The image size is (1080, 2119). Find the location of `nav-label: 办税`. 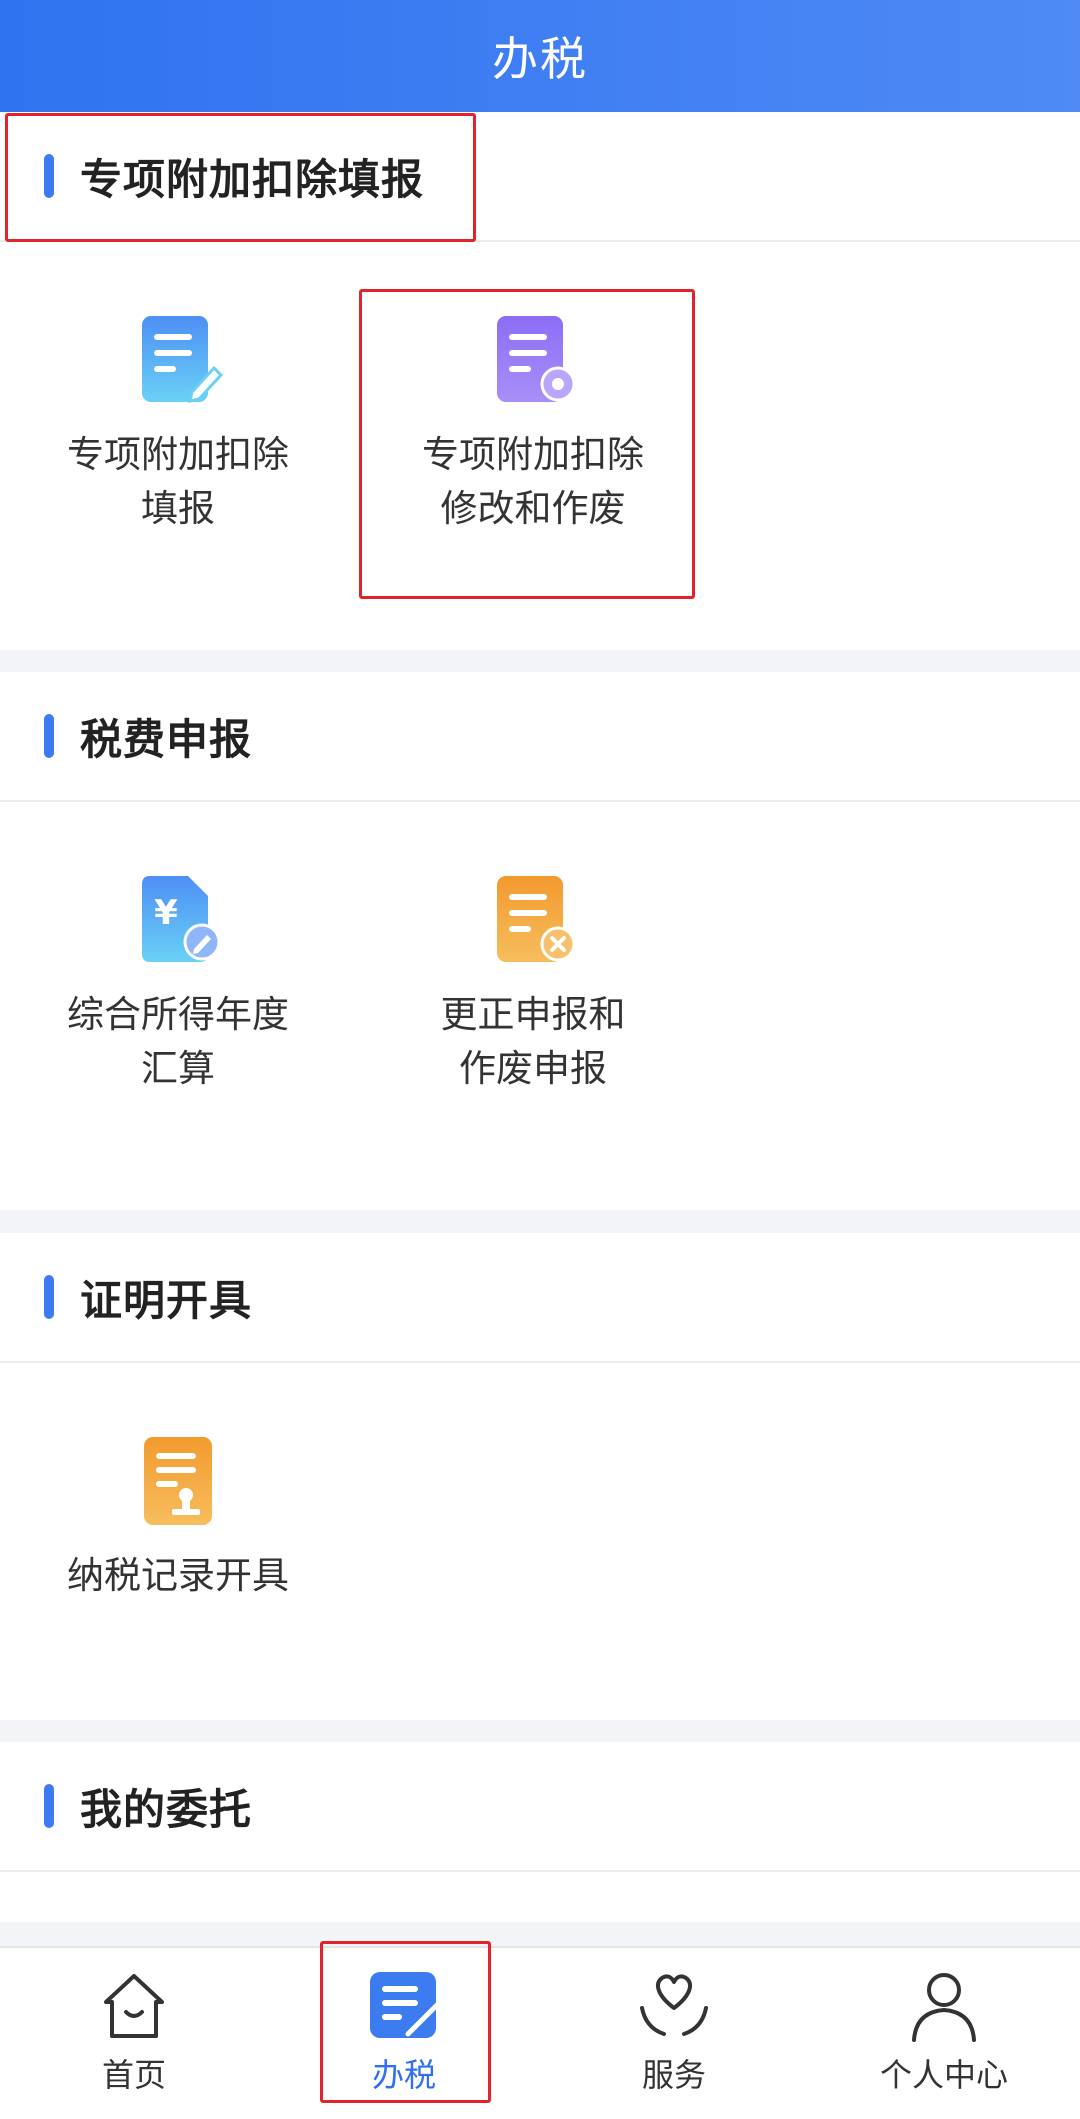

nav-label: 办税 is located at coordinates (403, 2075).